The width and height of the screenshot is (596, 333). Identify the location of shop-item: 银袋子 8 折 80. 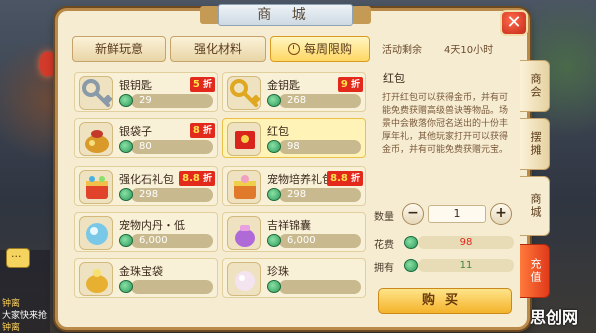
(146, 138).